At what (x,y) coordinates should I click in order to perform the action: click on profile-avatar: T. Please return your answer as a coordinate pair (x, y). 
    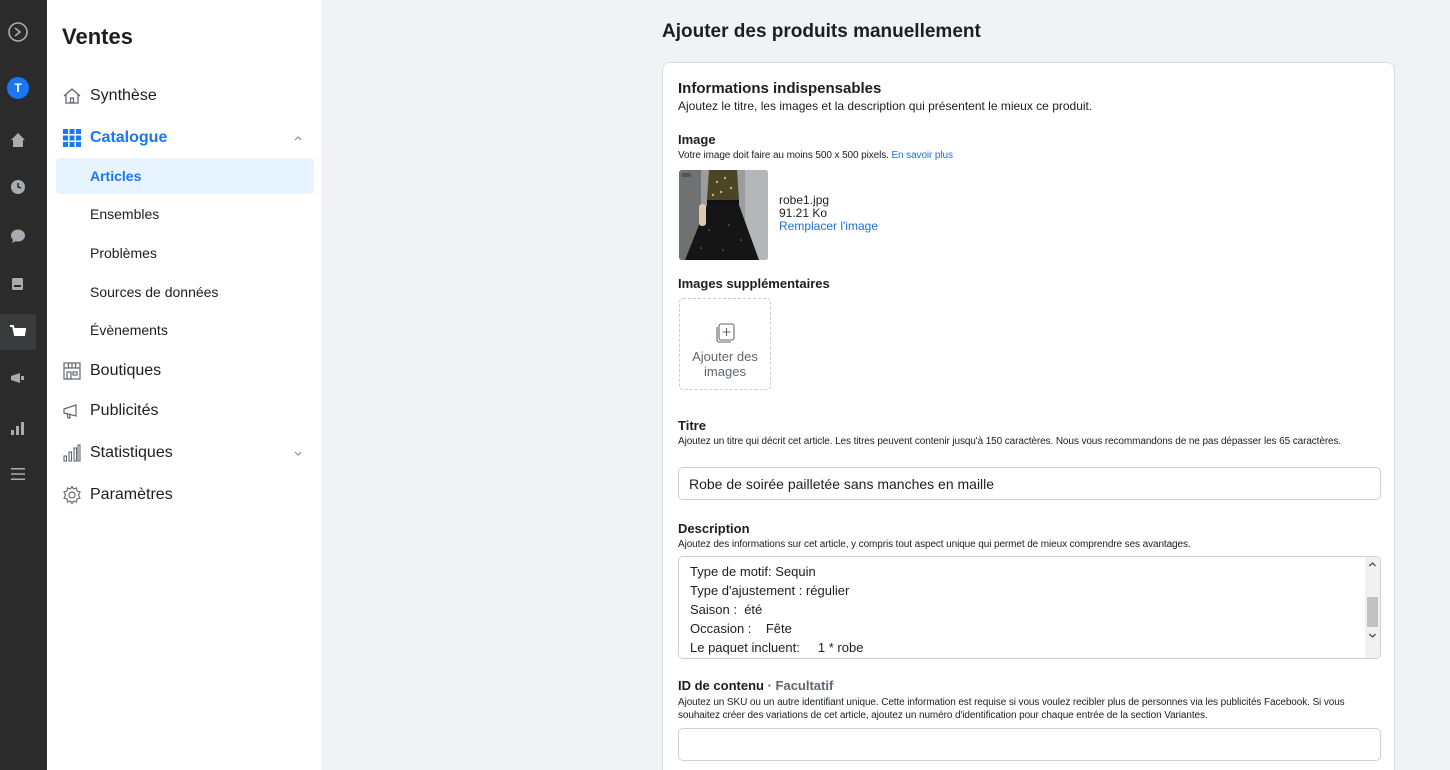
    Looking at the image, I should click on (18, 88).